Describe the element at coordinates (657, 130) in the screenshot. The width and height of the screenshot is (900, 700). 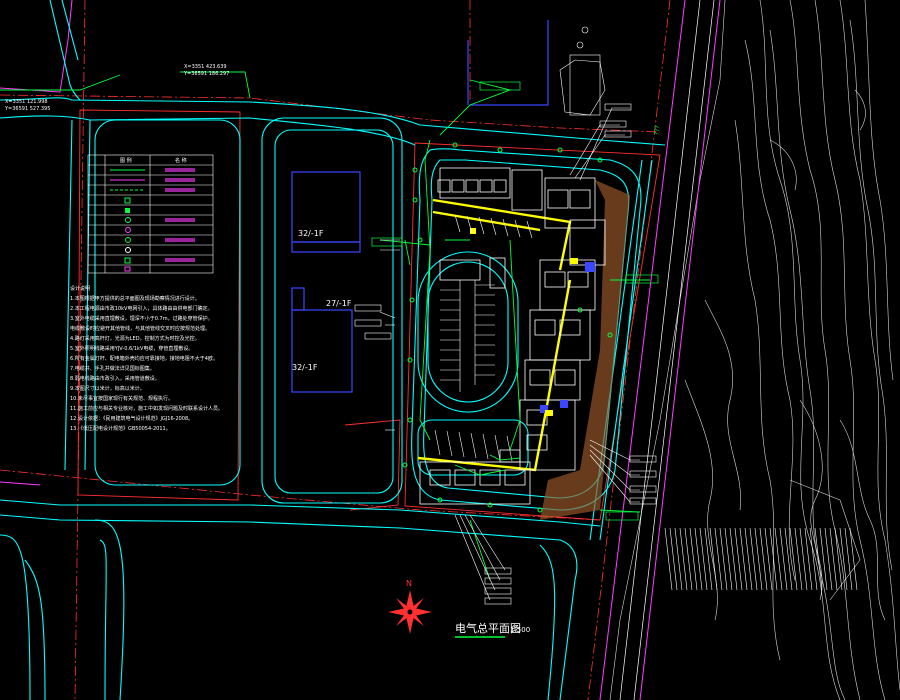
I see `road-label: ???` at that location.